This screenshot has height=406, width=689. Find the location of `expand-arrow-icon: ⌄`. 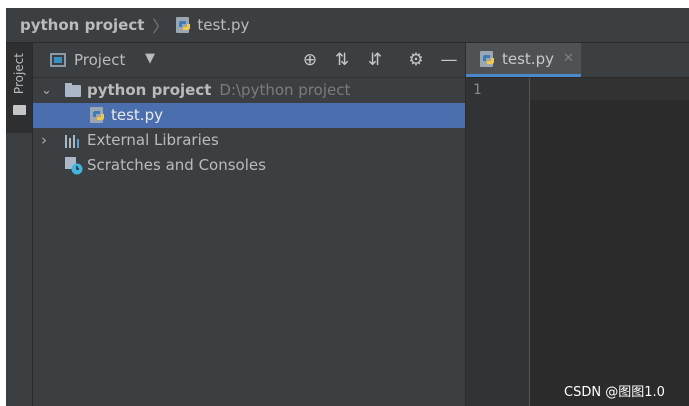

expand-arrow-icon: ⌄ is located at coordinates (48, 90).